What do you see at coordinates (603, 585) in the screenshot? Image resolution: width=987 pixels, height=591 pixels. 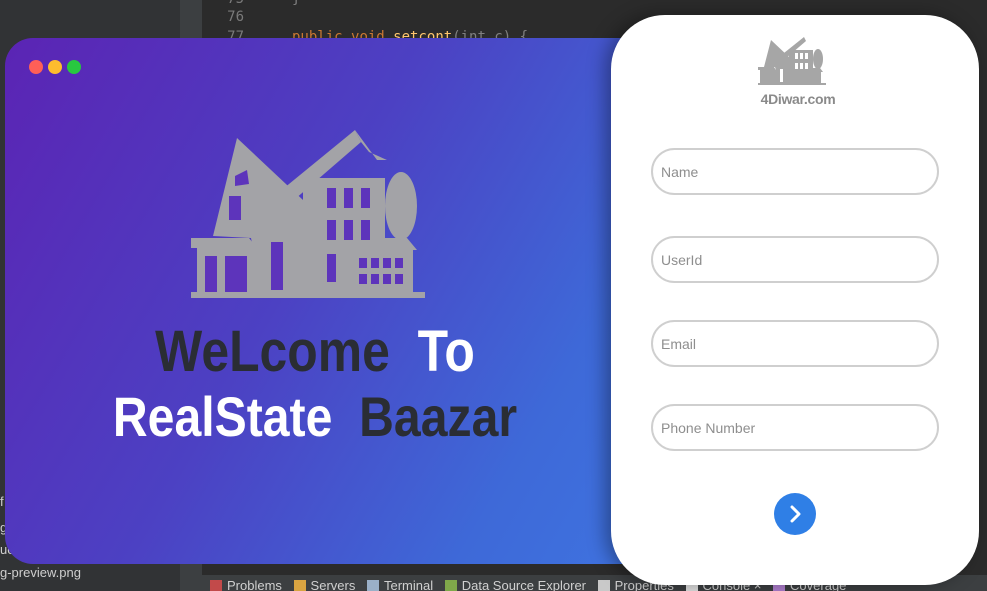 I see `properties-icon` at bounding box center [603, 585].